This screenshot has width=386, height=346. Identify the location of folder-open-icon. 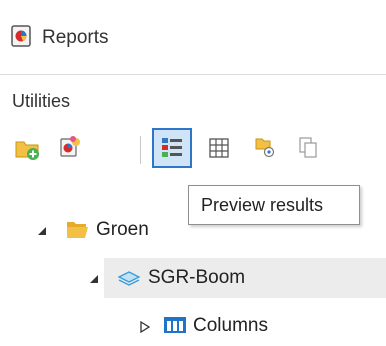
(78, 231).